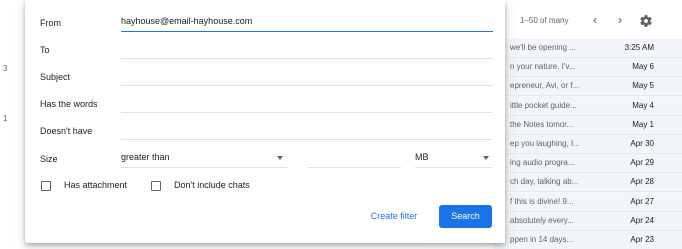 The height and width of the screenshot is (249, 682). Describe the element at coordinates (5, 118) in the screenshot. I see `left-number: 1` at that location.